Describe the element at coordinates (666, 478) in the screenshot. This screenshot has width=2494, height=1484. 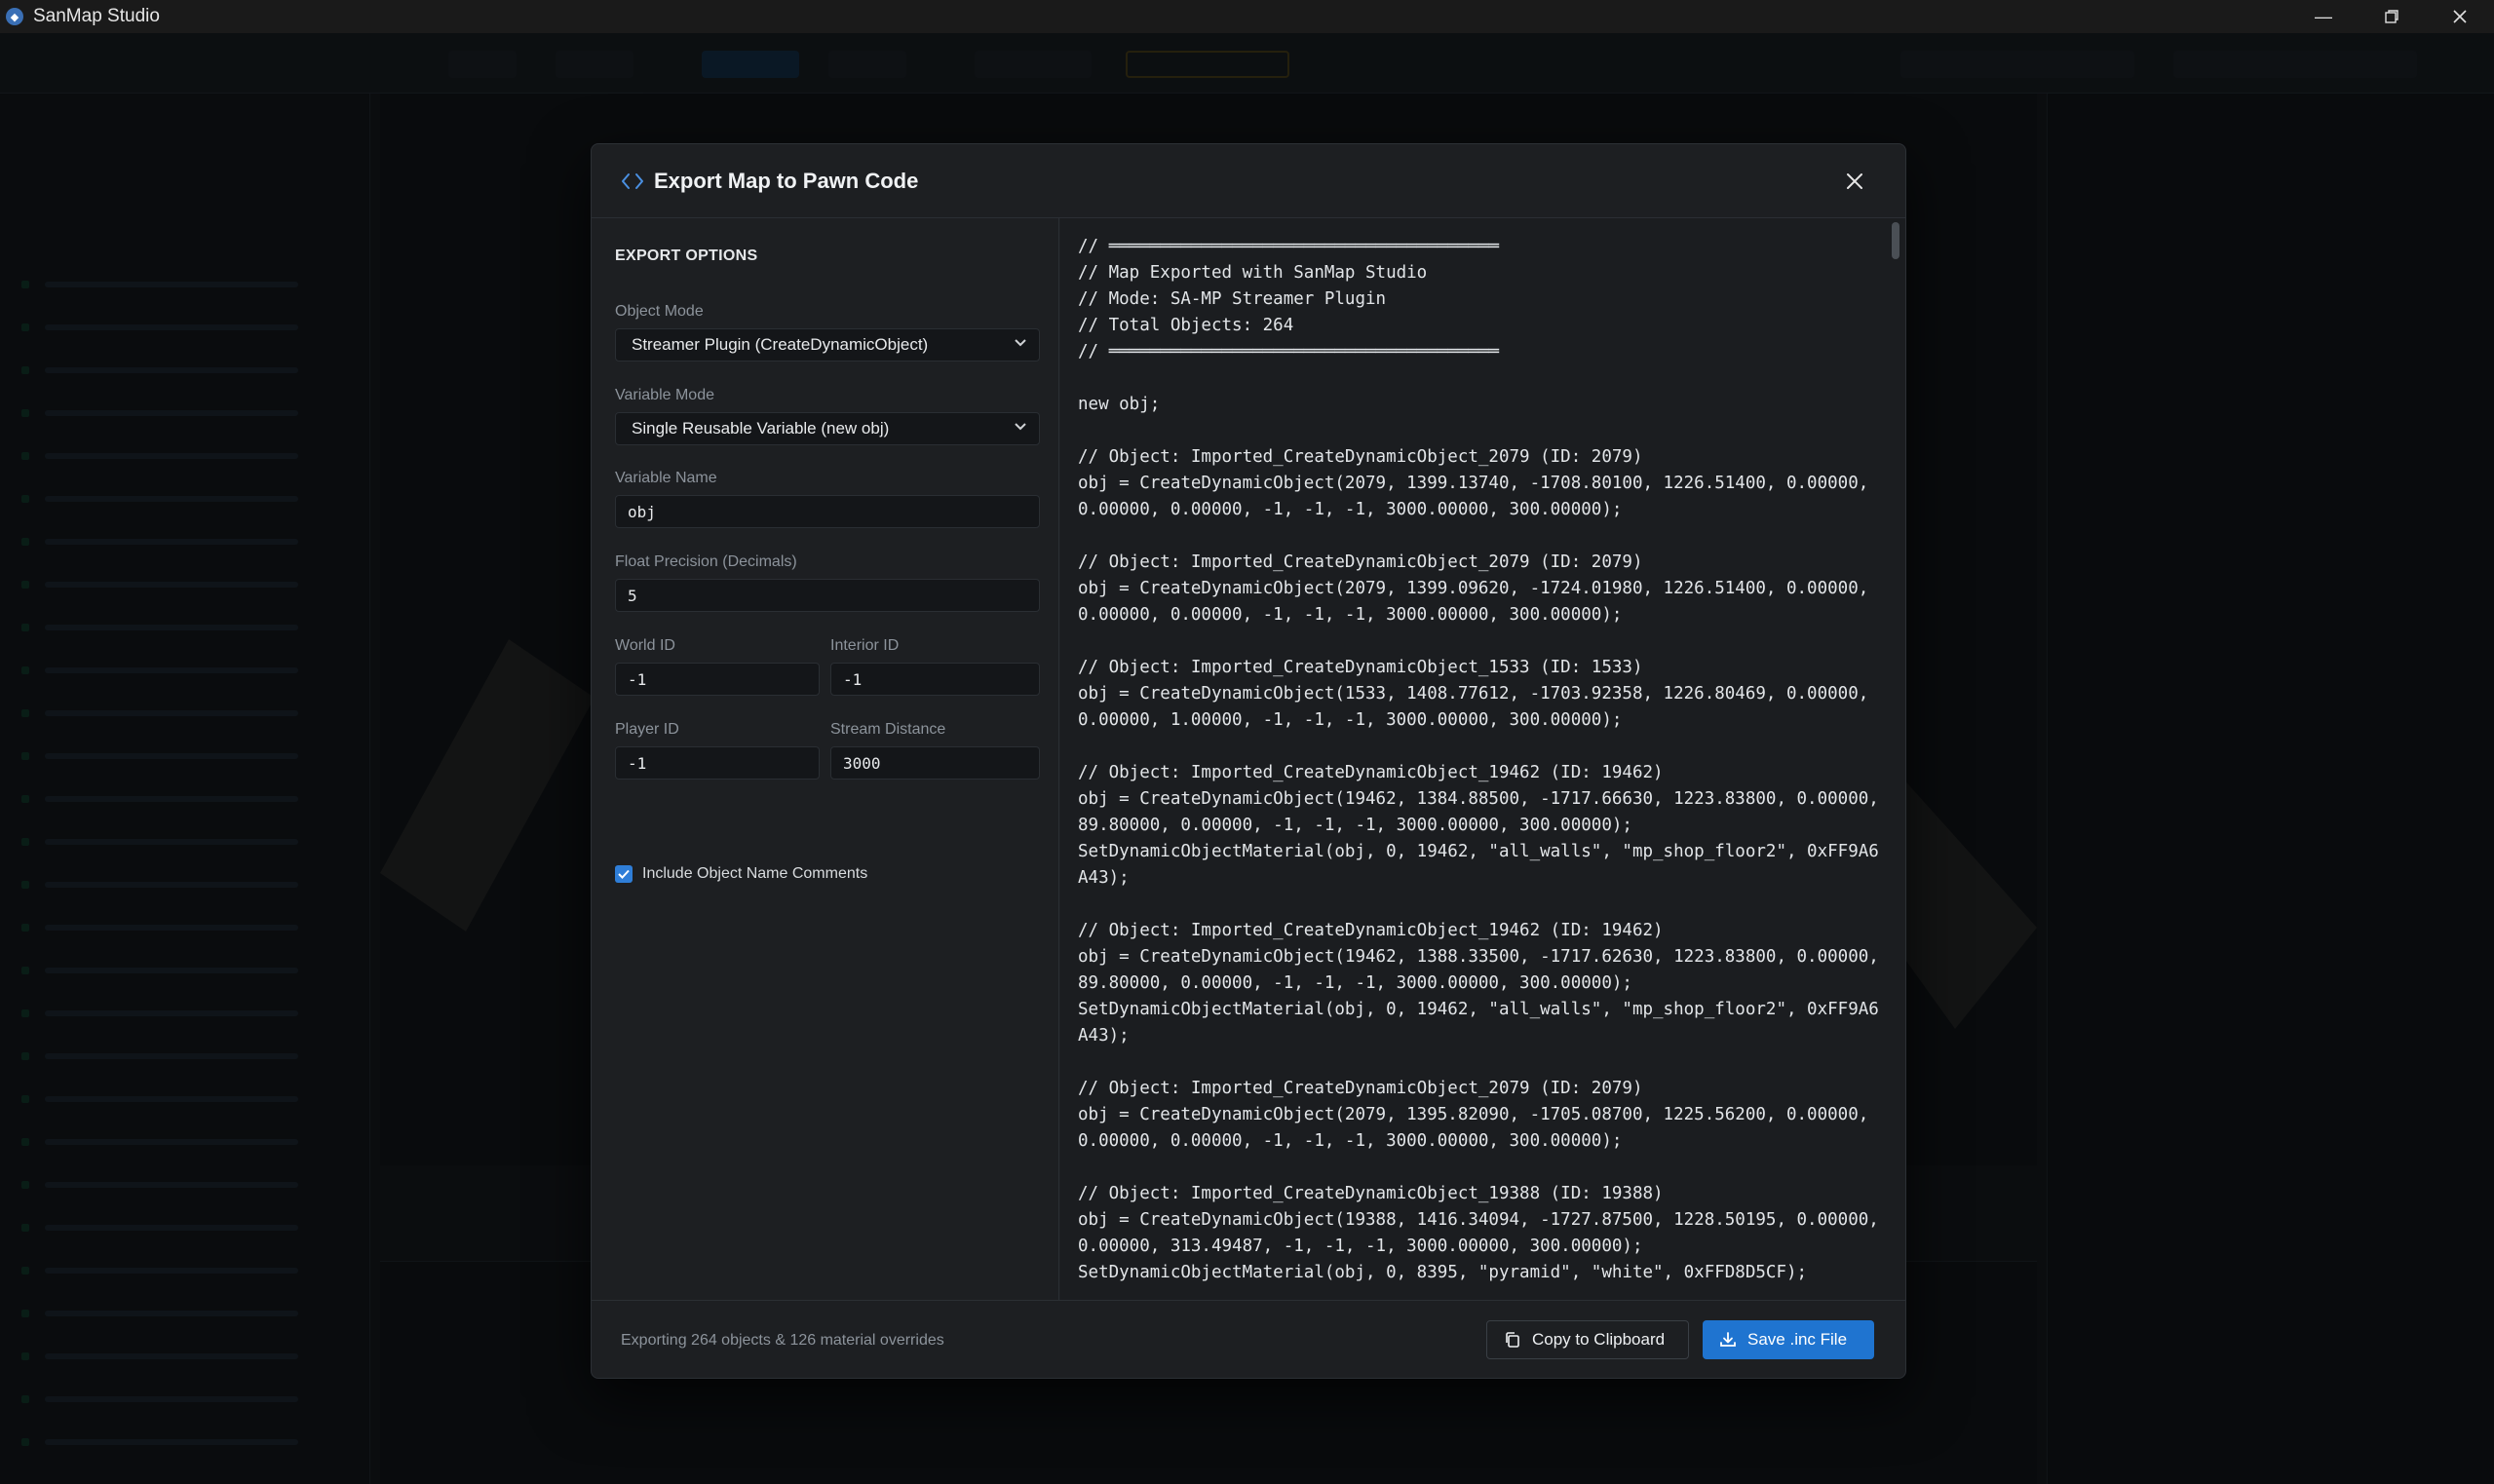
I see `variable-name-label: Variable Name` at that location.